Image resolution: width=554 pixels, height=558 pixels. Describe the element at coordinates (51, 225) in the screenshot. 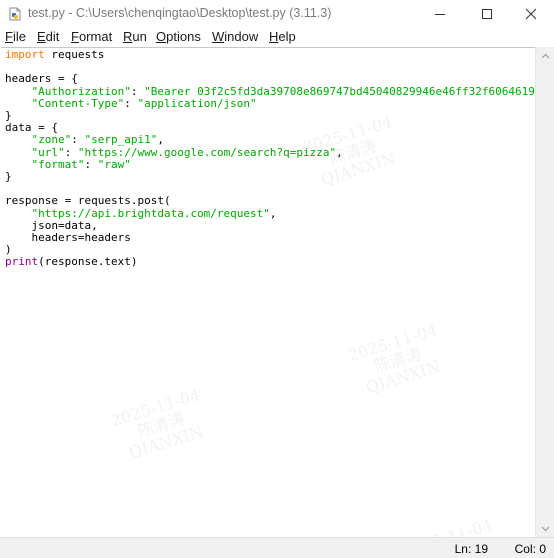

I see `code-line-15: json=data,` at that location.